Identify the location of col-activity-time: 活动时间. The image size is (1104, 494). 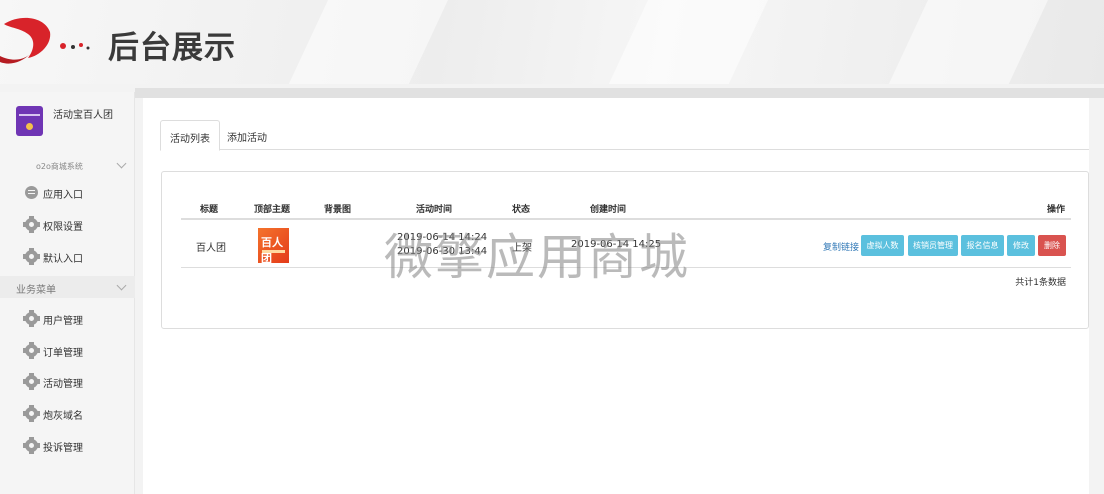
(434, 210).